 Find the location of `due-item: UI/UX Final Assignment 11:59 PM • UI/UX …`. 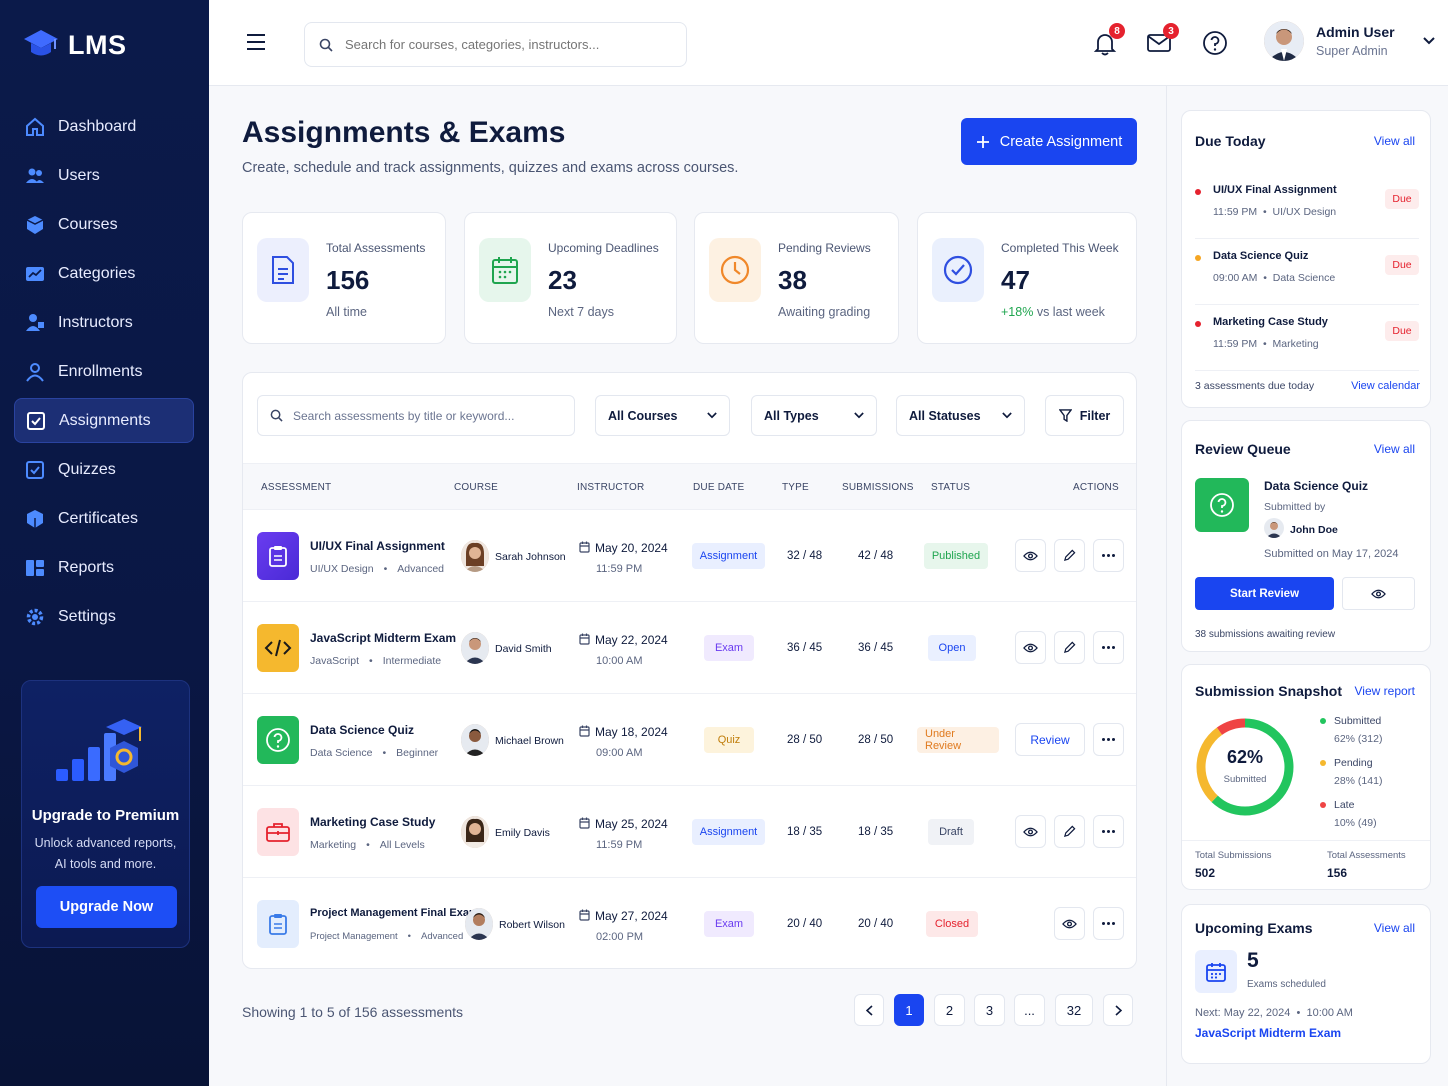

due-item: UI/UX Final Assignment 11:59 PM • UI/UX … is located at coordinates (1307, 208).